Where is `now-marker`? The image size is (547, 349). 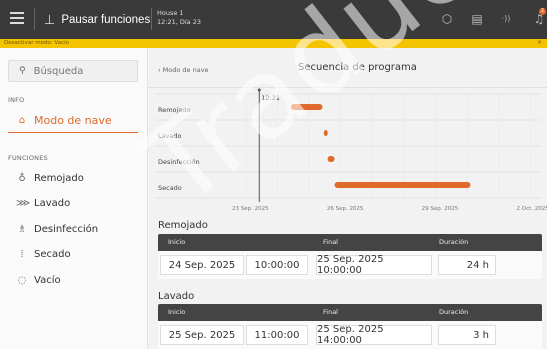 now-marker is located at coordinates (259, 90).